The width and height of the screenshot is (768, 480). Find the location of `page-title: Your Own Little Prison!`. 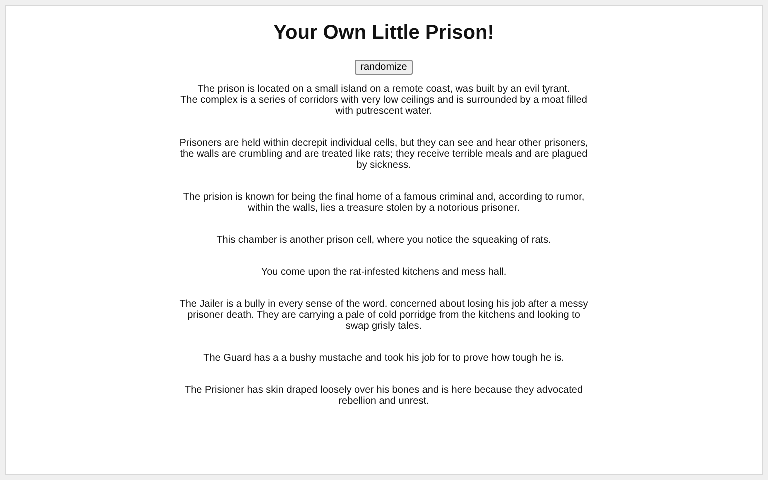

page-title: Your Own Little Prison! is located at coordinates (384, 33).